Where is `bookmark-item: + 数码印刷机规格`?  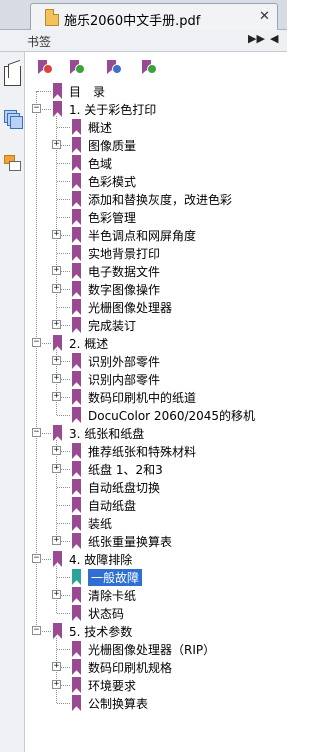
bookmark-item: + 数码印刷机规格 is located at coordinates (156, 667).